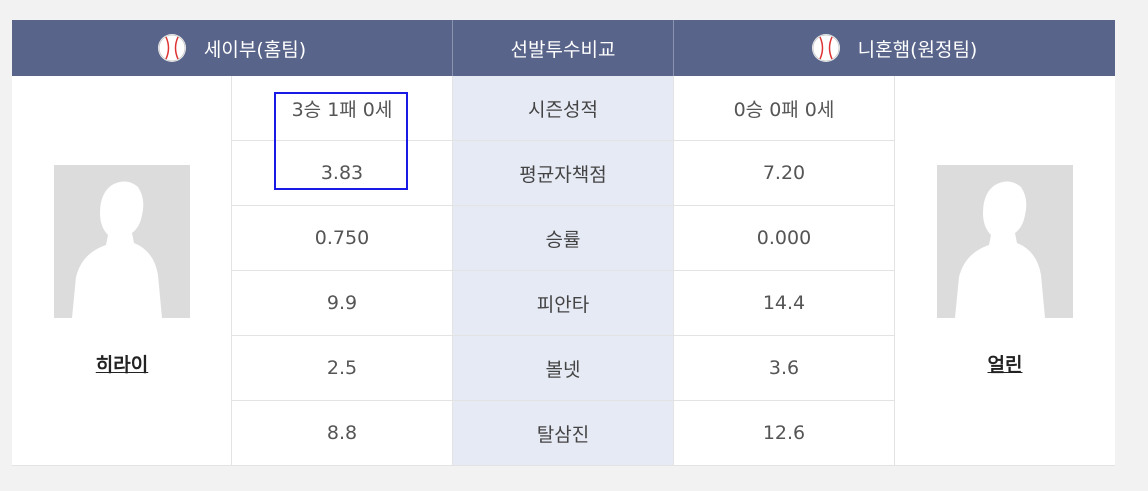 This screenshot has height=491, width=1148. I want to click on away-pitcher-photo, so click(1005, 241).